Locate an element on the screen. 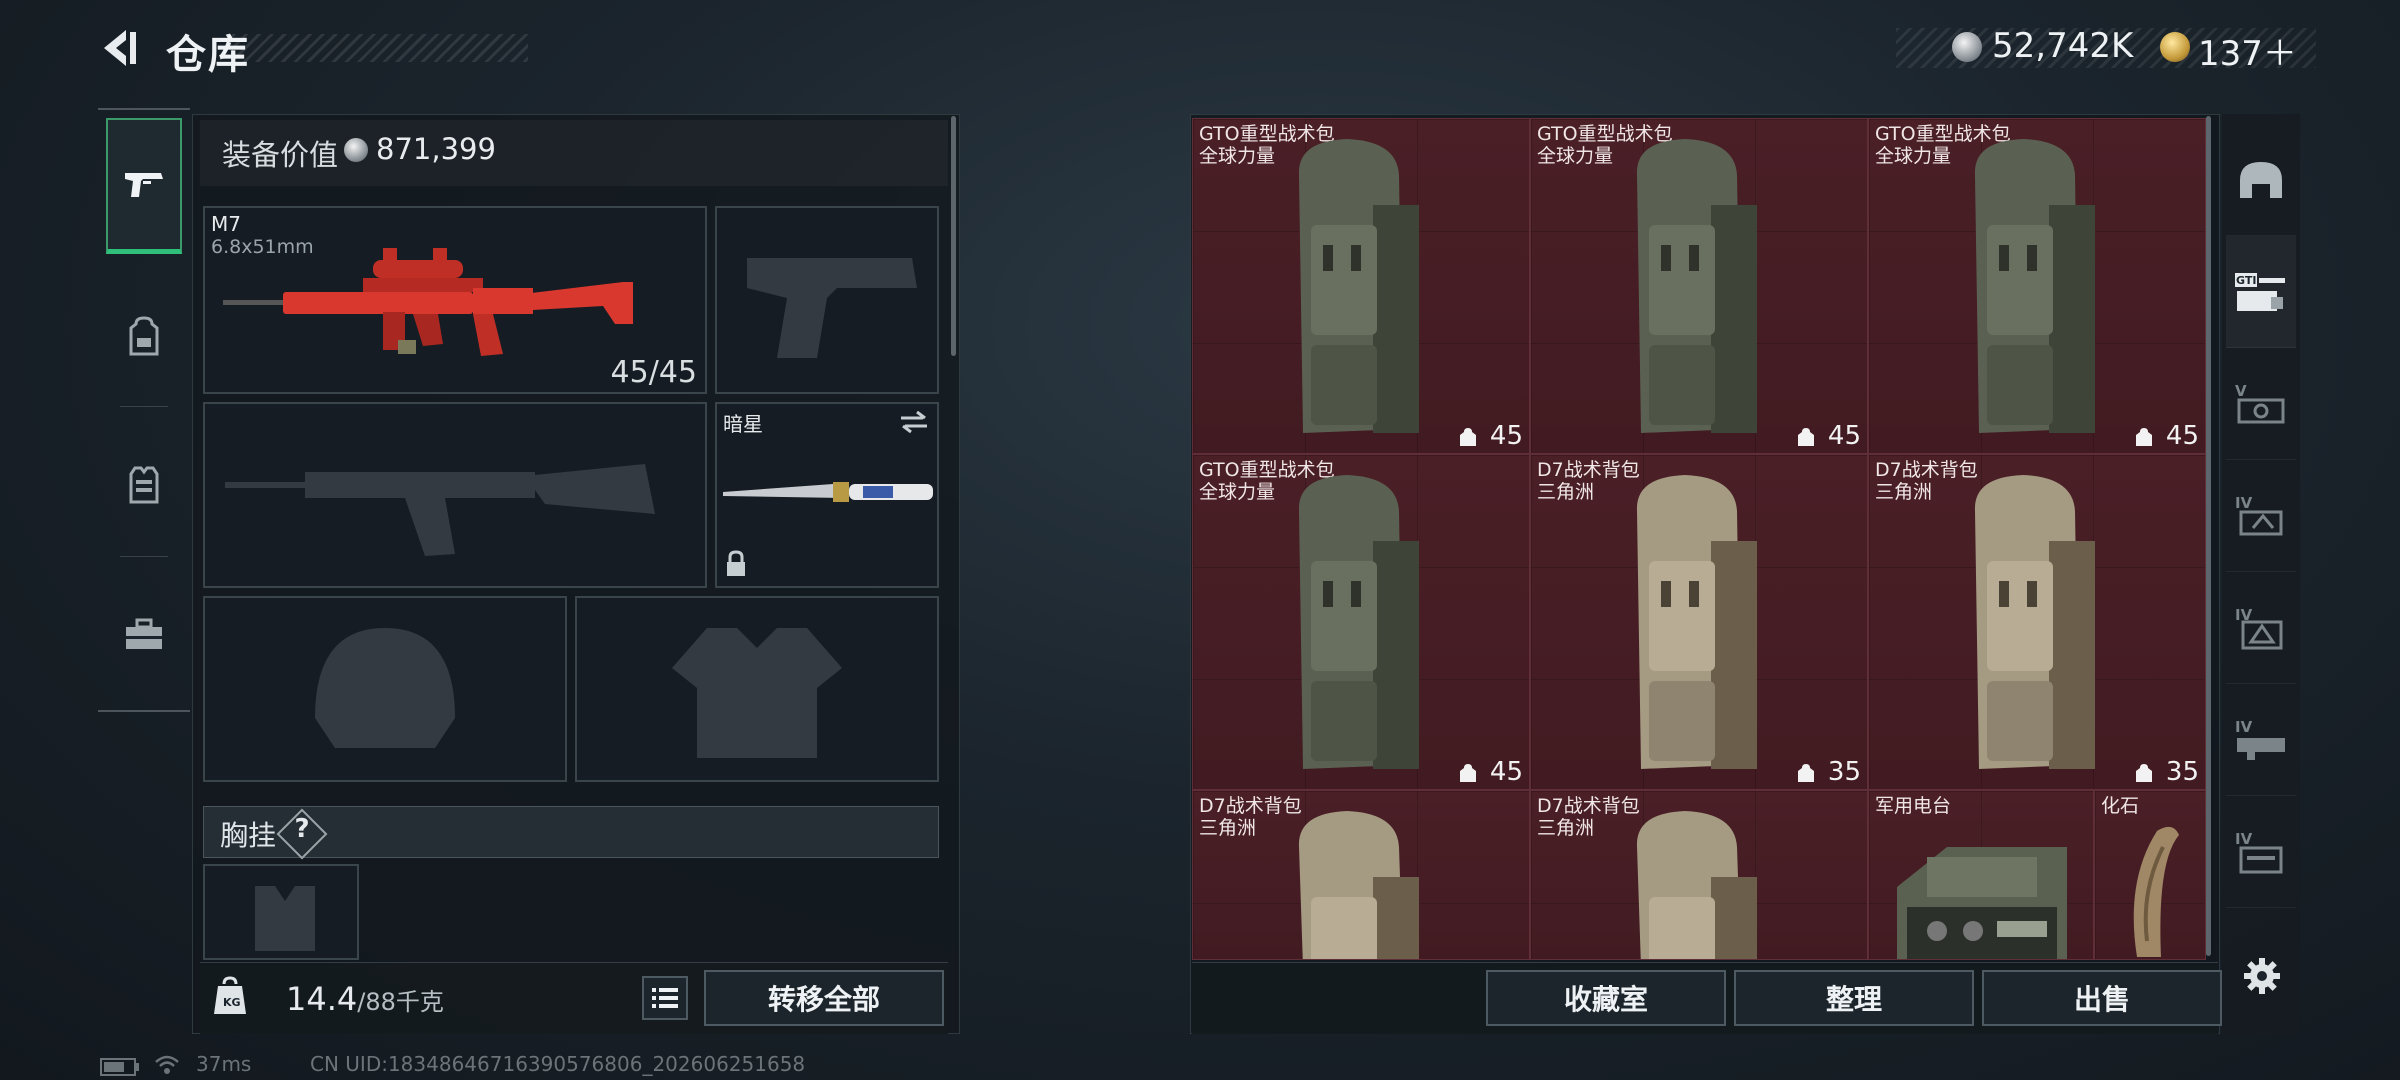  chest-rig-placeholder-icon is located at coordinates (285, 918).